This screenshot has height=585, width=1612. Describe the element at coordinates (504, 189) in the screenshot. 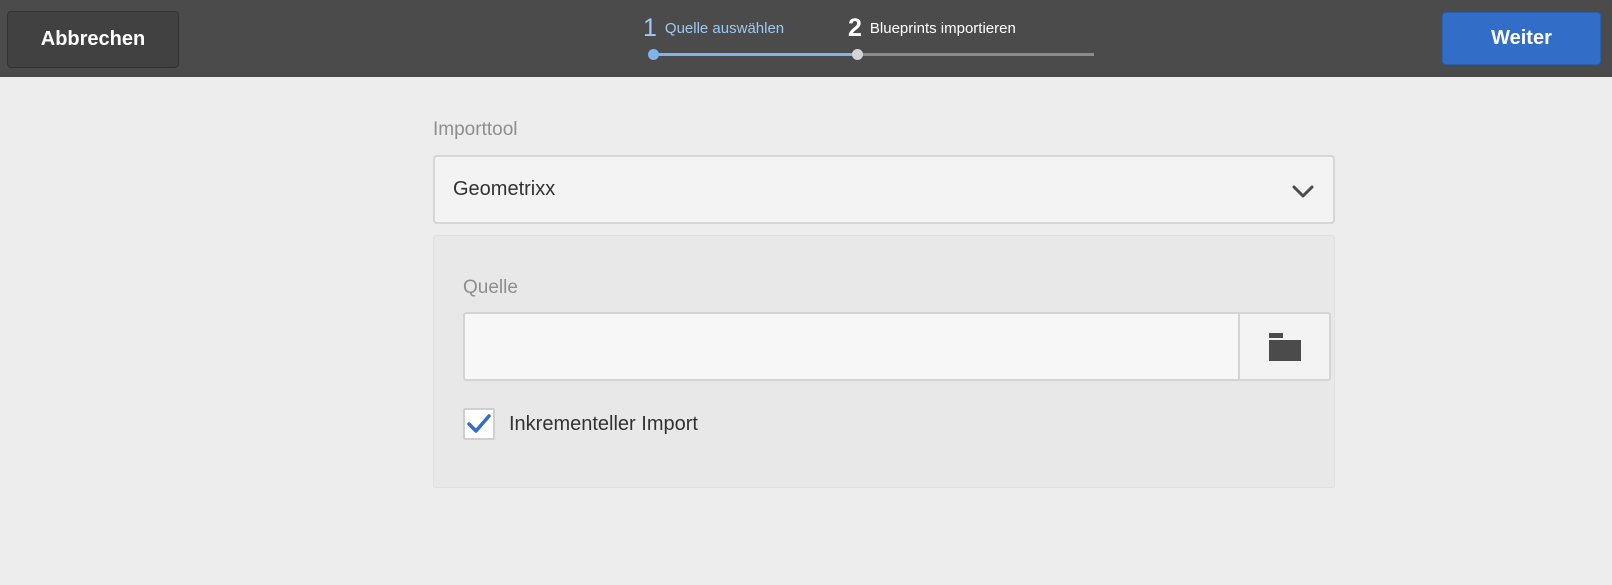

I see `importtool-selected-value: Geometrixx` at that location.